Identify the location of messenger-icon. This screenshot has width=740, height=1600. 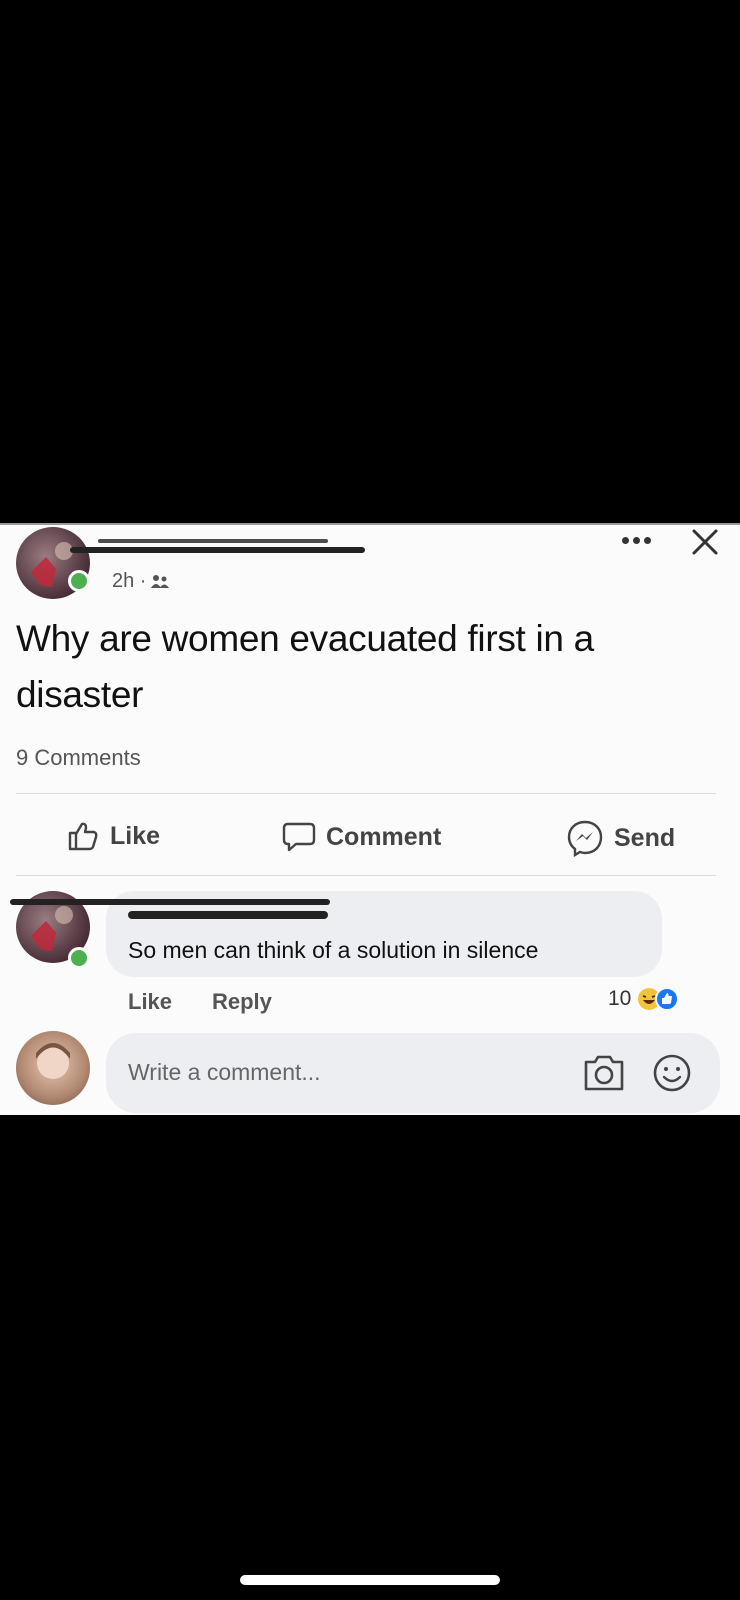
(585, 838).